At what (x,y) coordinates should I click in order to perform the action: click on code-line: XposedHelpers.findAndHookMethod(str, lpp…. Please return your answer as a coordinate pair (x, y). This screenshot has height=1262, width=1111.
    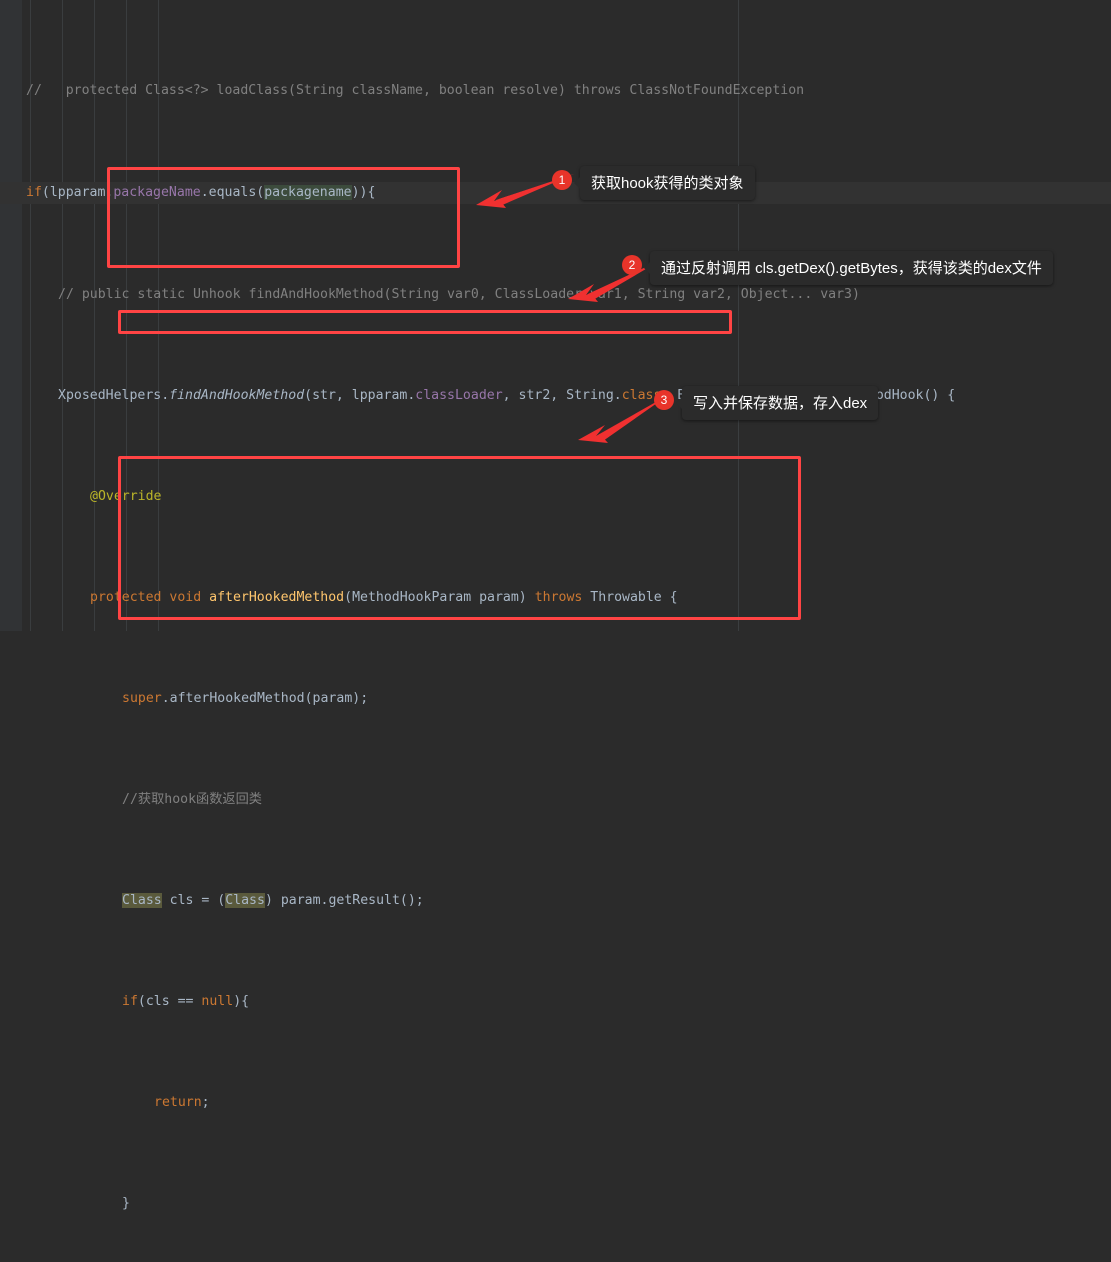
    Looking at the image, I should click on (555, 395).